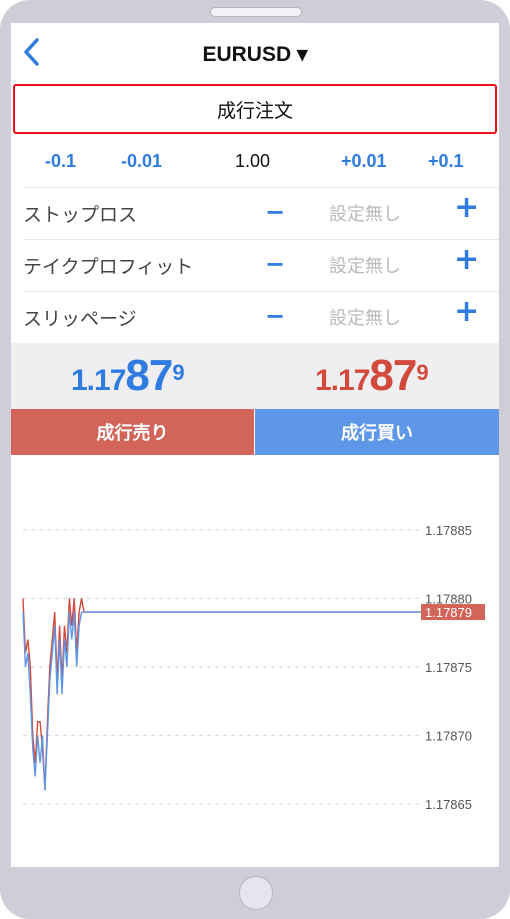 The height and width of the screenshot is (919, 510). I want to click on slippage-minus-button: −, so click(275, 316).